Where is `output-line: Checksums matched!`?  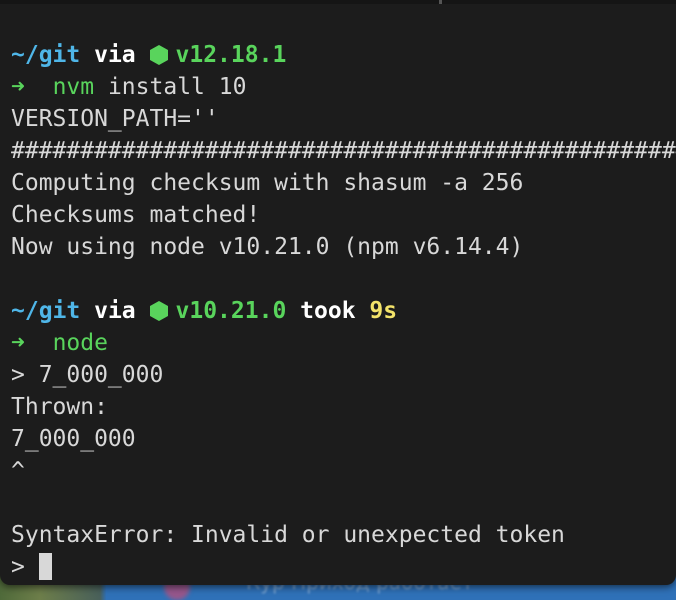 output-line: Checksums matched! is located at coordinates (136, 215).